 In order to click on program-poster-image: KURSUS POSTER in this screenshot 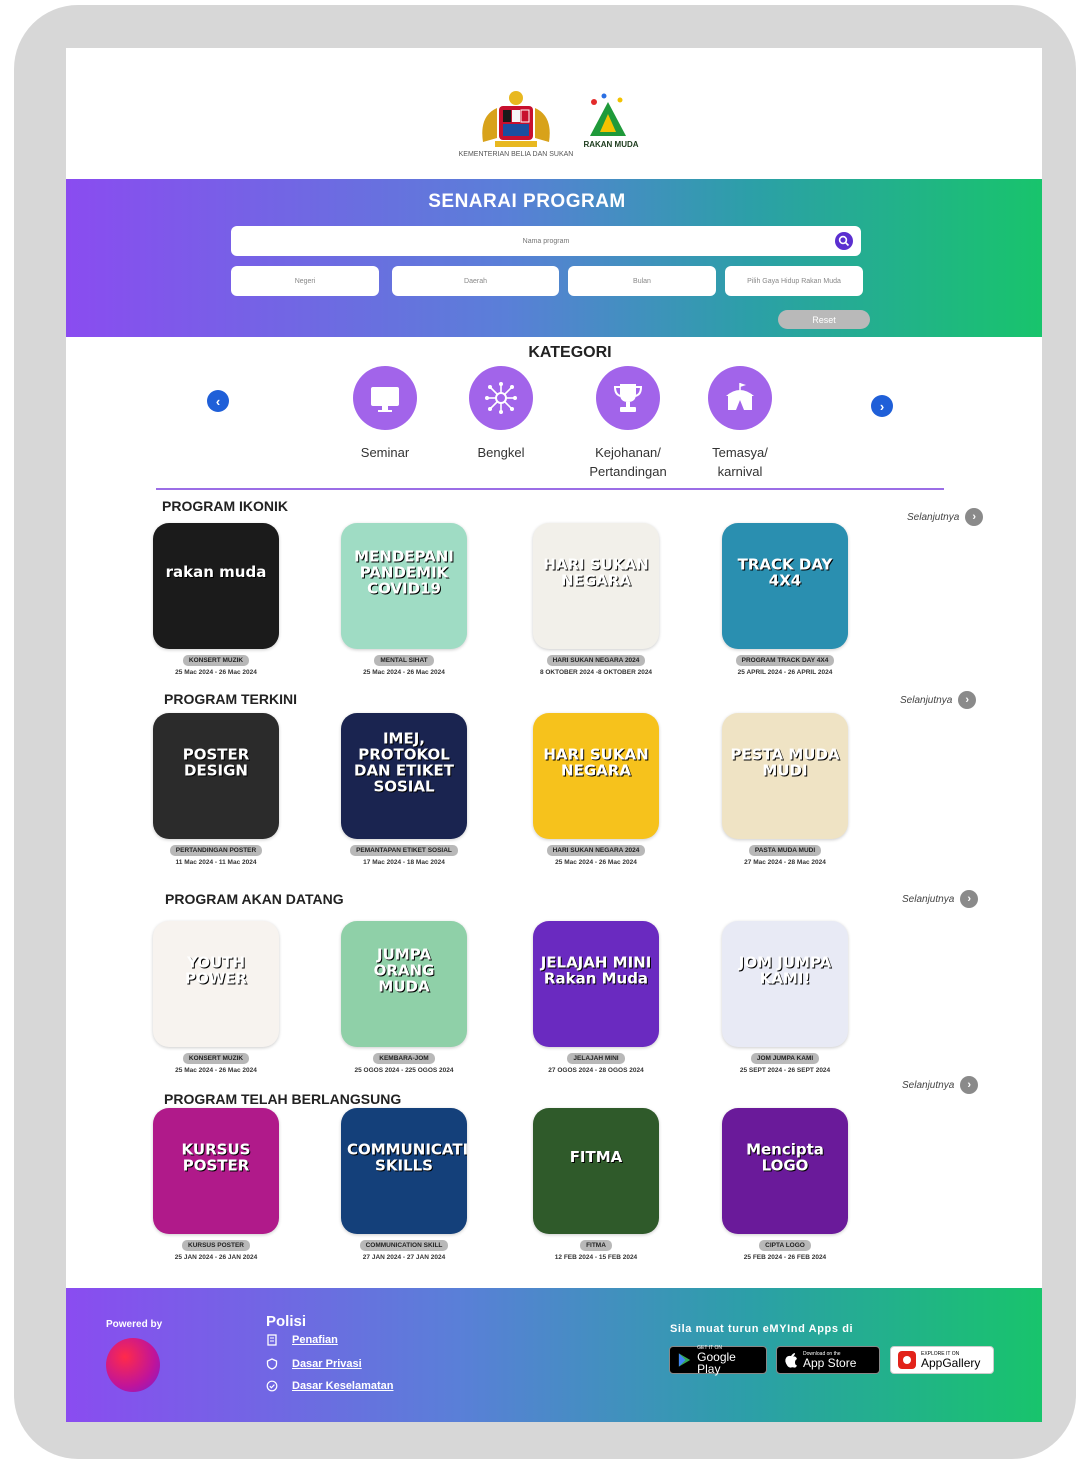, I will do `click(216, 1171)`.